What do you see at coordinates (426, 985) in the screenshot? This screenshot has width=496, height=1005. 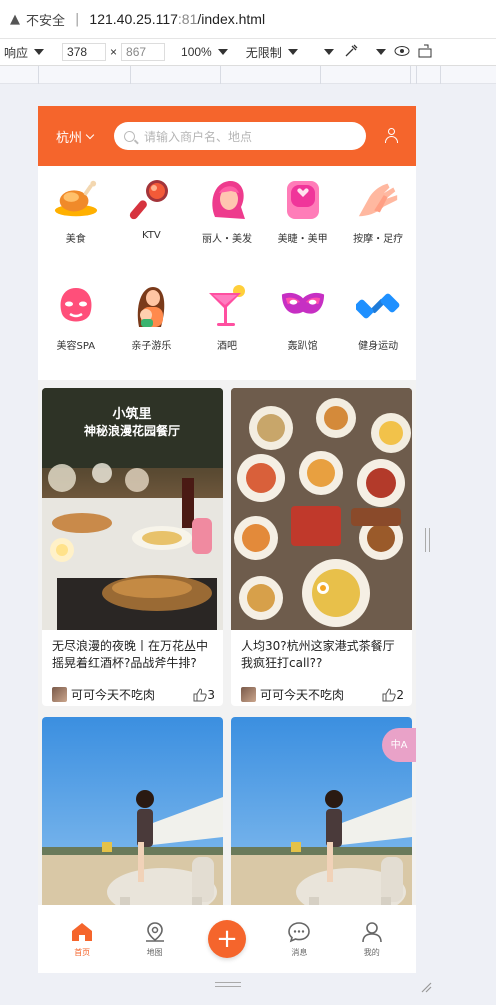 I see `resize-corner-icon` at bounding box center [426, 985].